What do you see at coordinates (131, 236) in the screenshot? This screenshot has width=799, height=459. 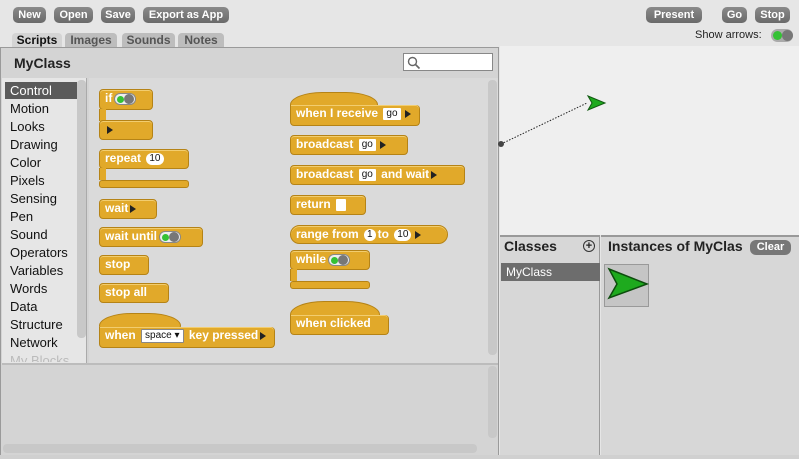 I see `wait-until-label: wait until` at bounding box center [131, 236].